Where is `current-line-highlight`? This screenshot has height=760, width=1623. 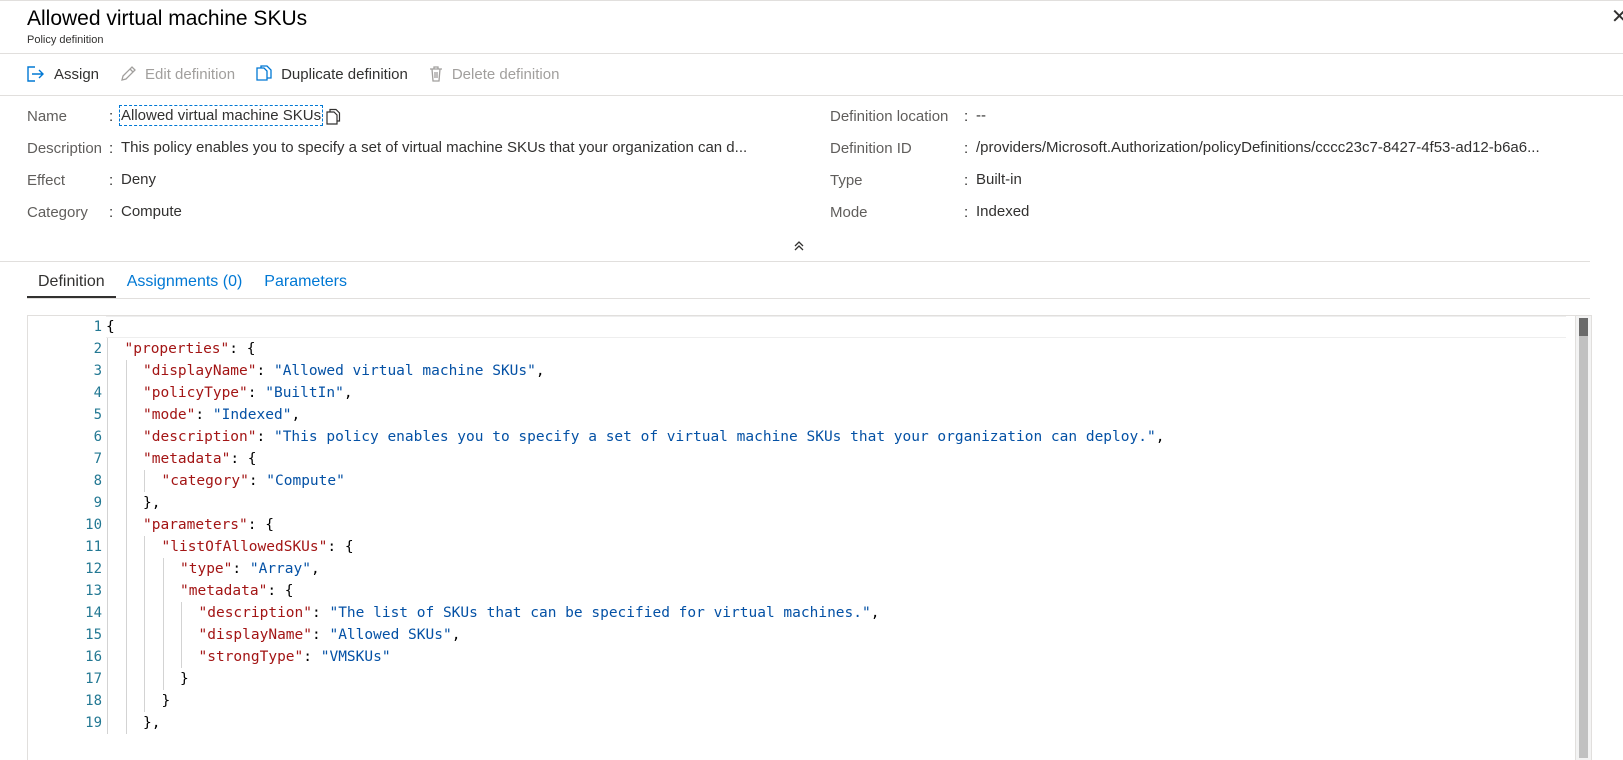 current-line-highlight is located at coordinates (836, 327).